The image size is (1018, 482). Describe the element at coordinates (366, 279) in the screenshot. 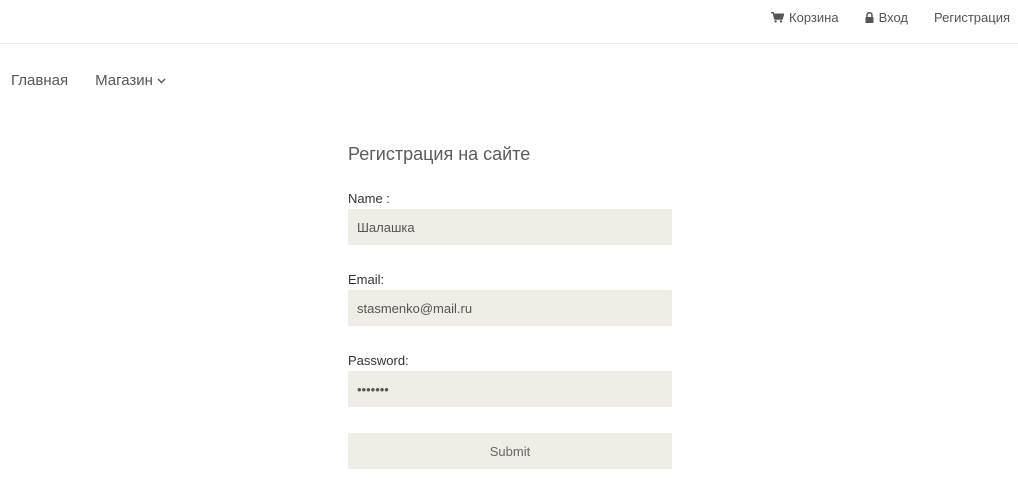

I see `email-label: Email:` at that location.